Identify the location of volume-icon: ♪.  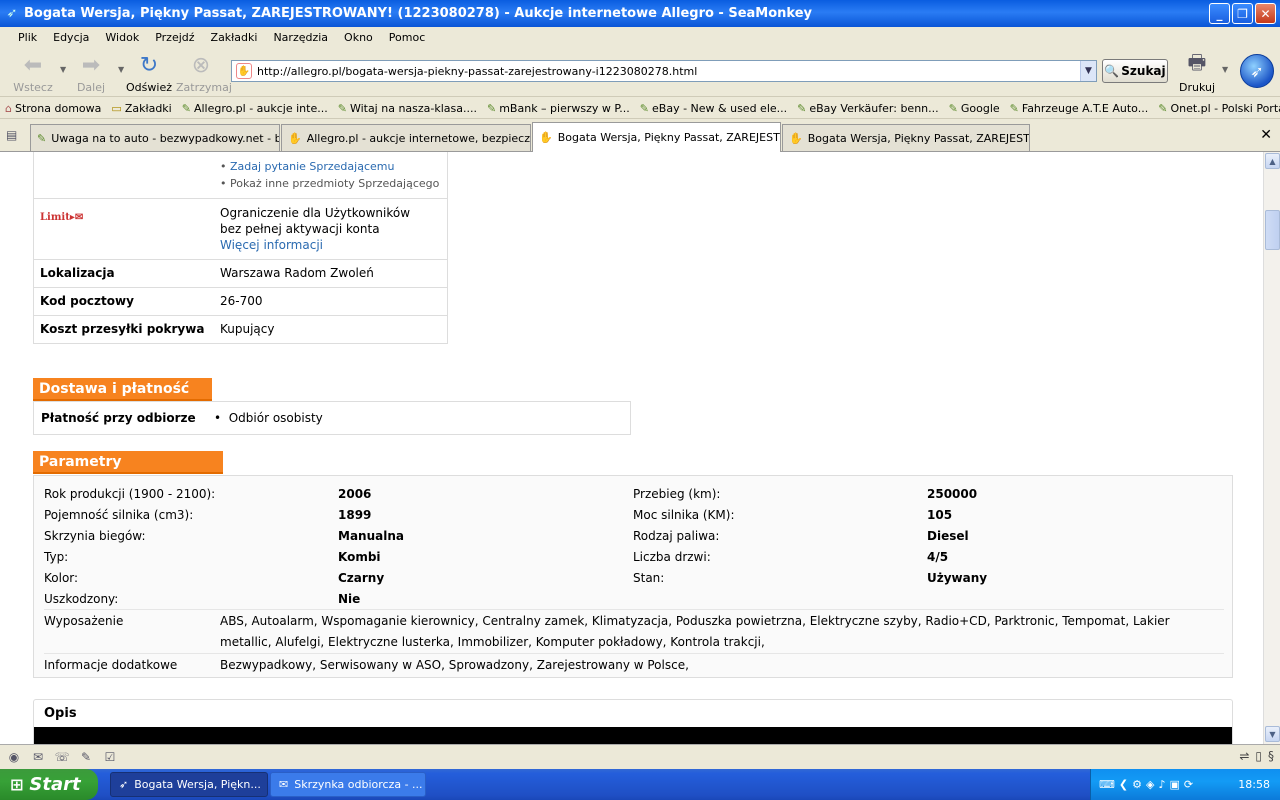
(1161, 784).